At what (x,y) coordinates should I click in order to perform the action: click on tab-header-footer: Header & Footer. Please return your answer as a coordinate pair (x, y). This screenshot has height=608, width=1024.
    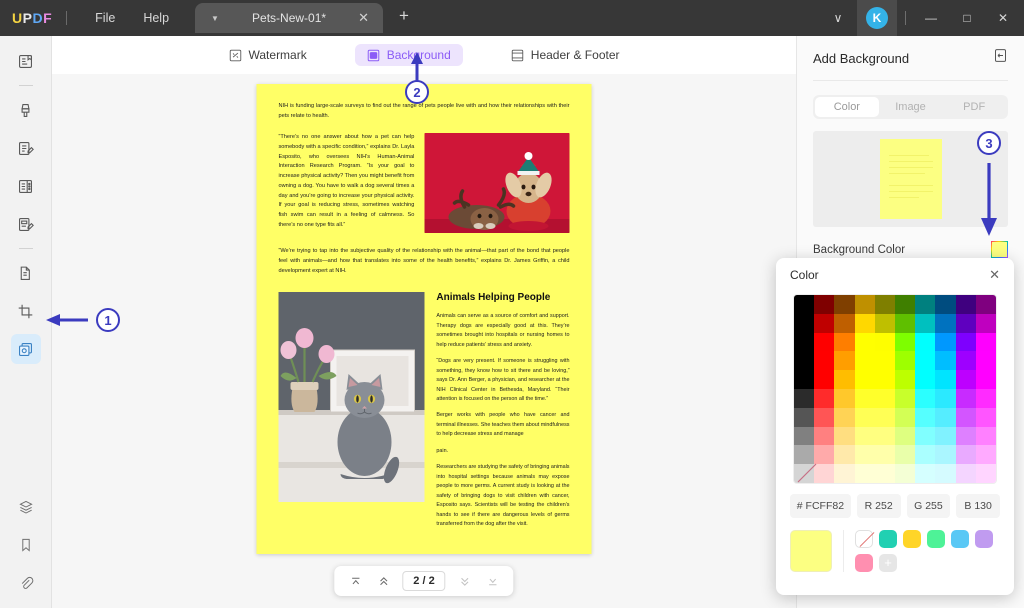
    Looking at the image, I should click on (565, 55).